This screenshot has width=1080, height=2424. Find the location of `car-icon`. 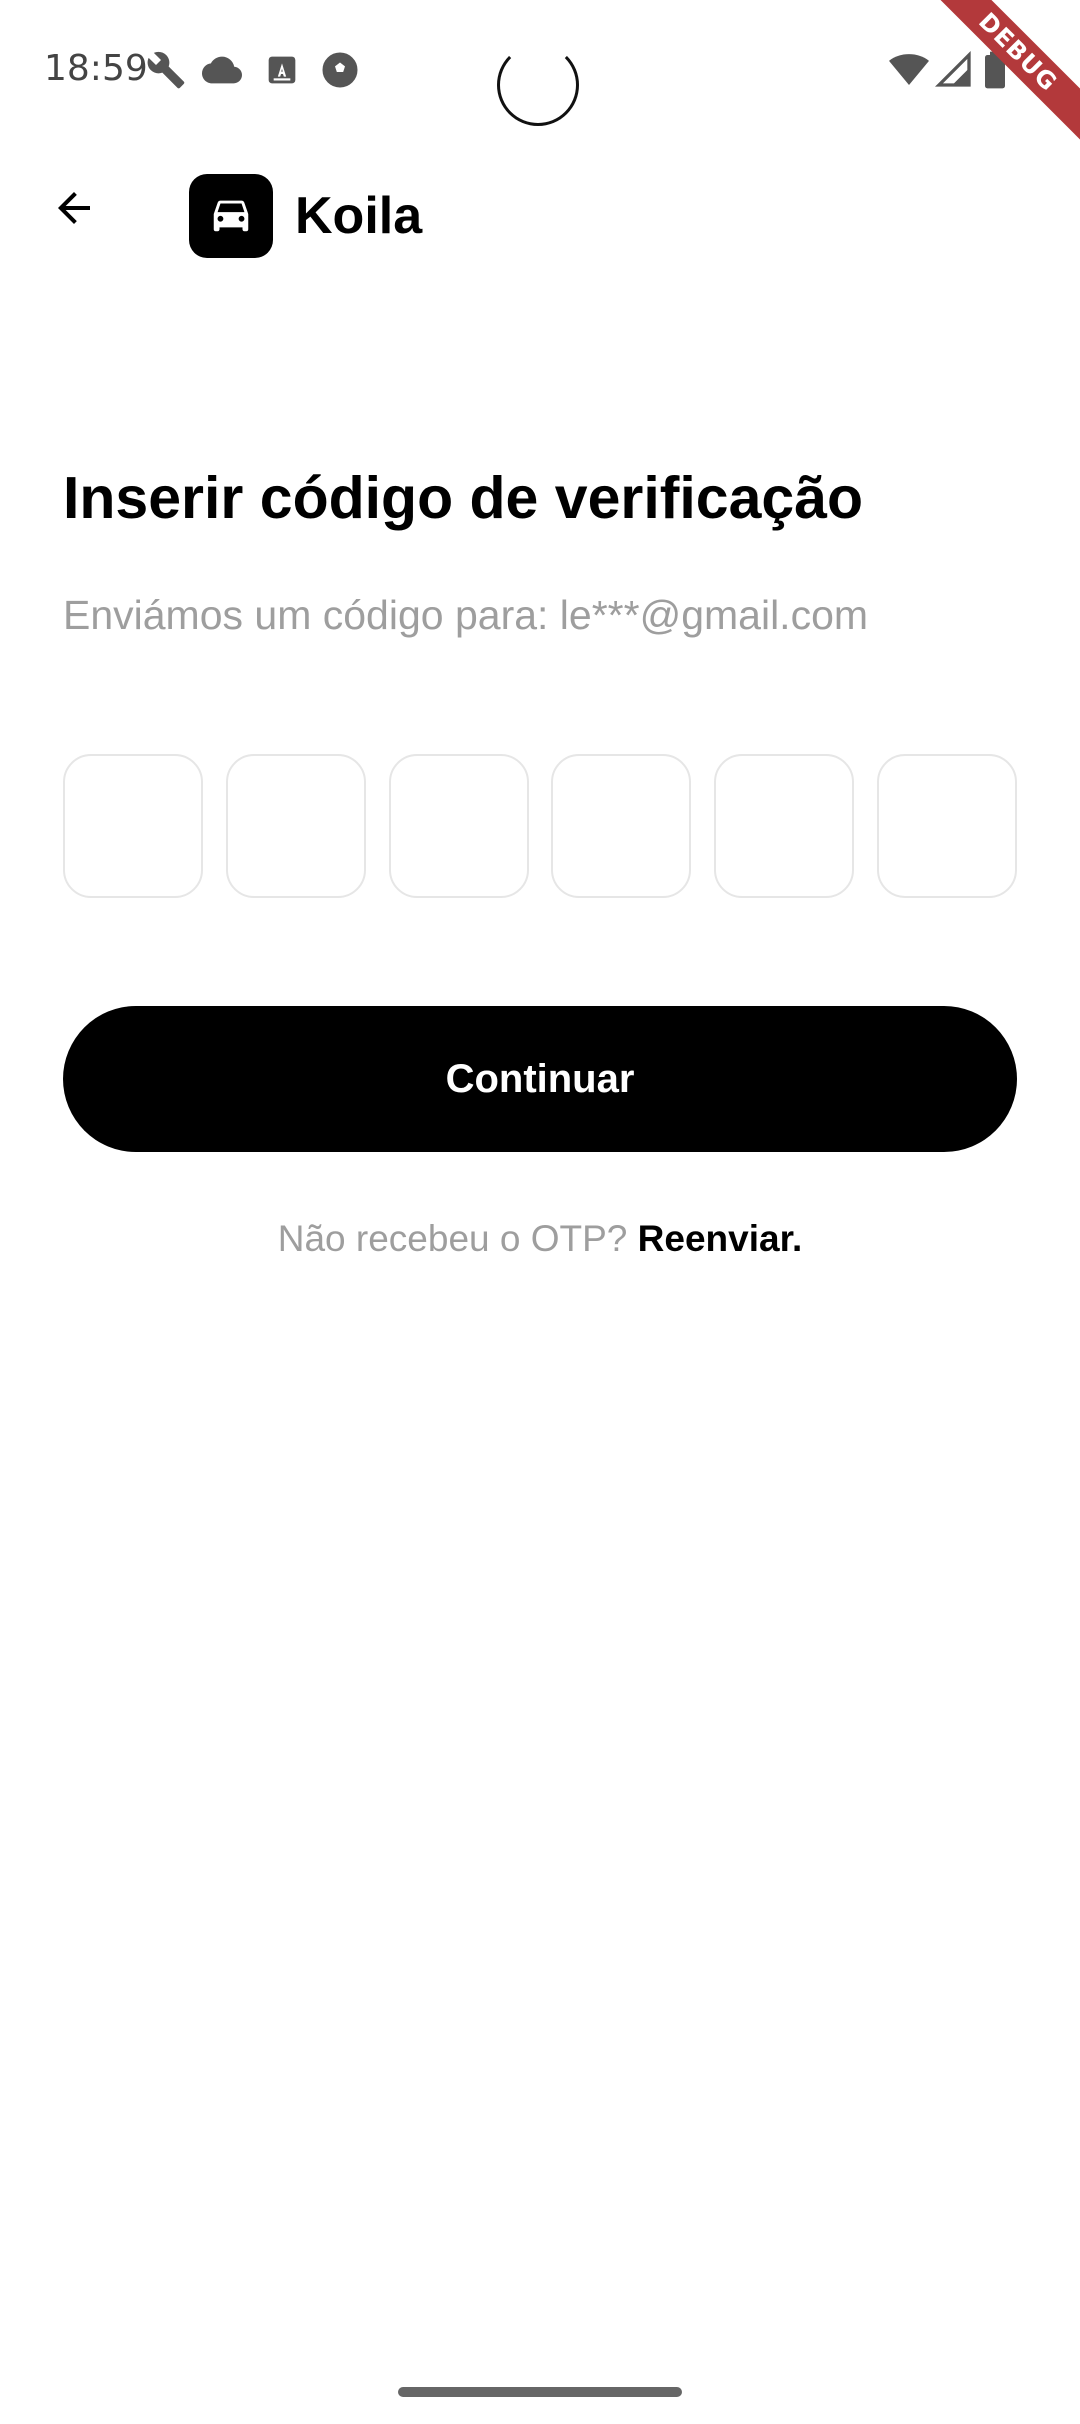

car-icon is located at coordinates (231, 216).